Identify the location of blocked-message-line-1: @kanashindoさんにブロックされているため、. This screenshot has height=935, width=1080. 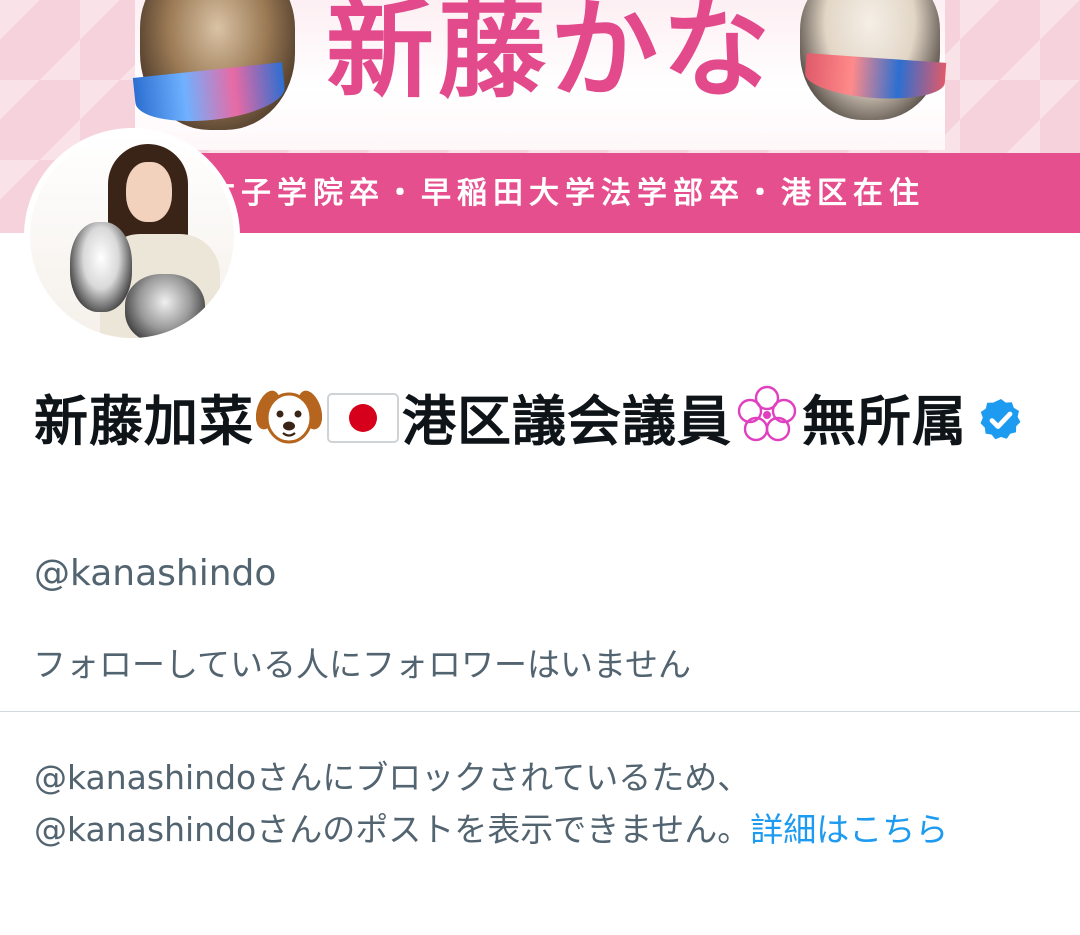
(392, 777).